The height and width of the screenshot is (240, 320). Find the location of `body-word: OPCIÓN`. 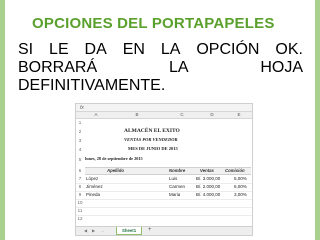

body-word: OPCIÓN is located at coordinates (228, 49).